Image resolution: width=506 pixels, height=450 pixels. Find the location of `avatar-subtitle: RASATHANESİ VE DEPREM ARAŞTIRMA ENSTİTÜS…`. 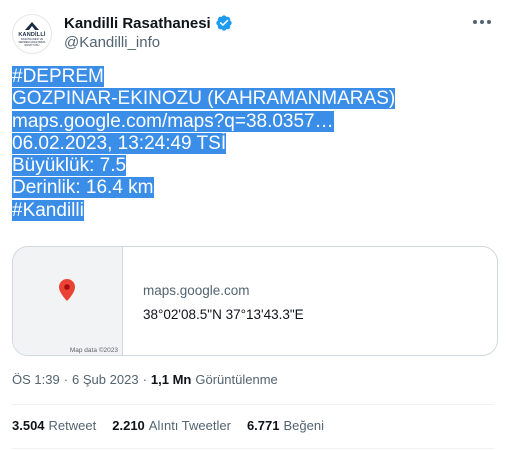

avatar-subtitle: RASATHANESİ VE DEPREM ARAŞTIRMA ENSTİTÜS… is located at coordinates (32, 42).